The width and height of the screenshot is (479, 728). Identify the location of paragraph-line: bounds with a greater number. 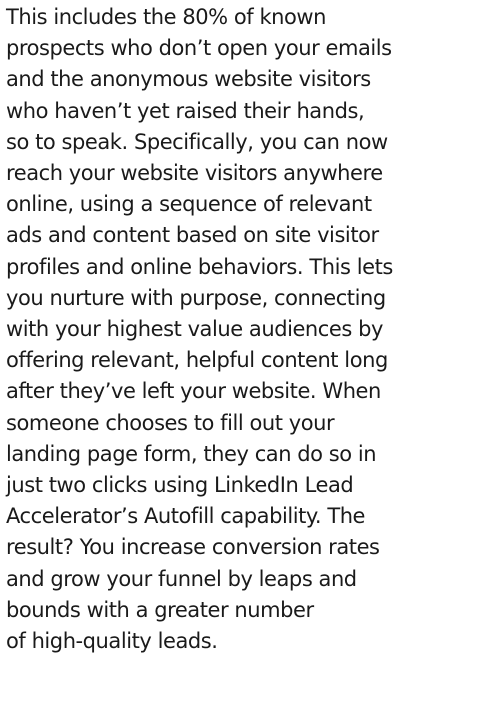
(160, 609).